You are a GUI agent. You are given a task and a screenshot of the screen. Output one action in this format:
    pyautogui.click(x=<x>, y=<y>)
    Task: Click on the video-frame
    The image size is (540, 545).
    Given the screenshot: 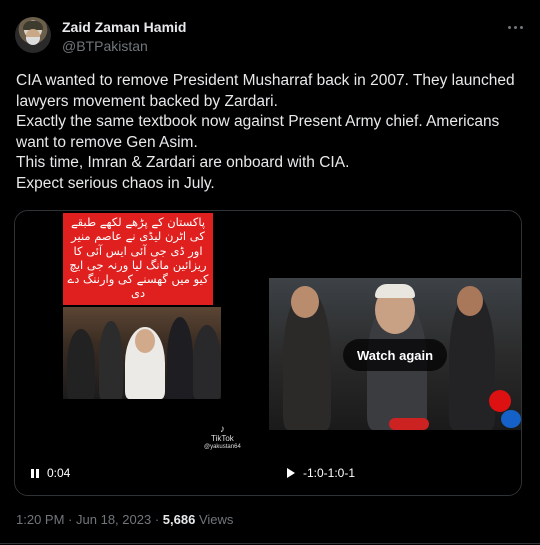 What is the action you would take?
    pyautogui.click(x=142, y=353)
    